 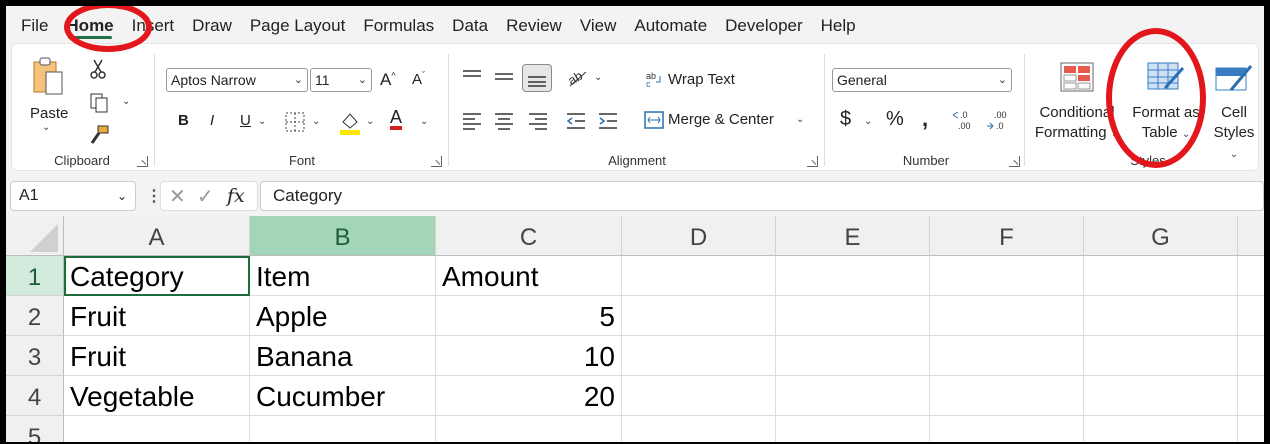 I want to click on column-header-B: B, so click(x=343, y=236).